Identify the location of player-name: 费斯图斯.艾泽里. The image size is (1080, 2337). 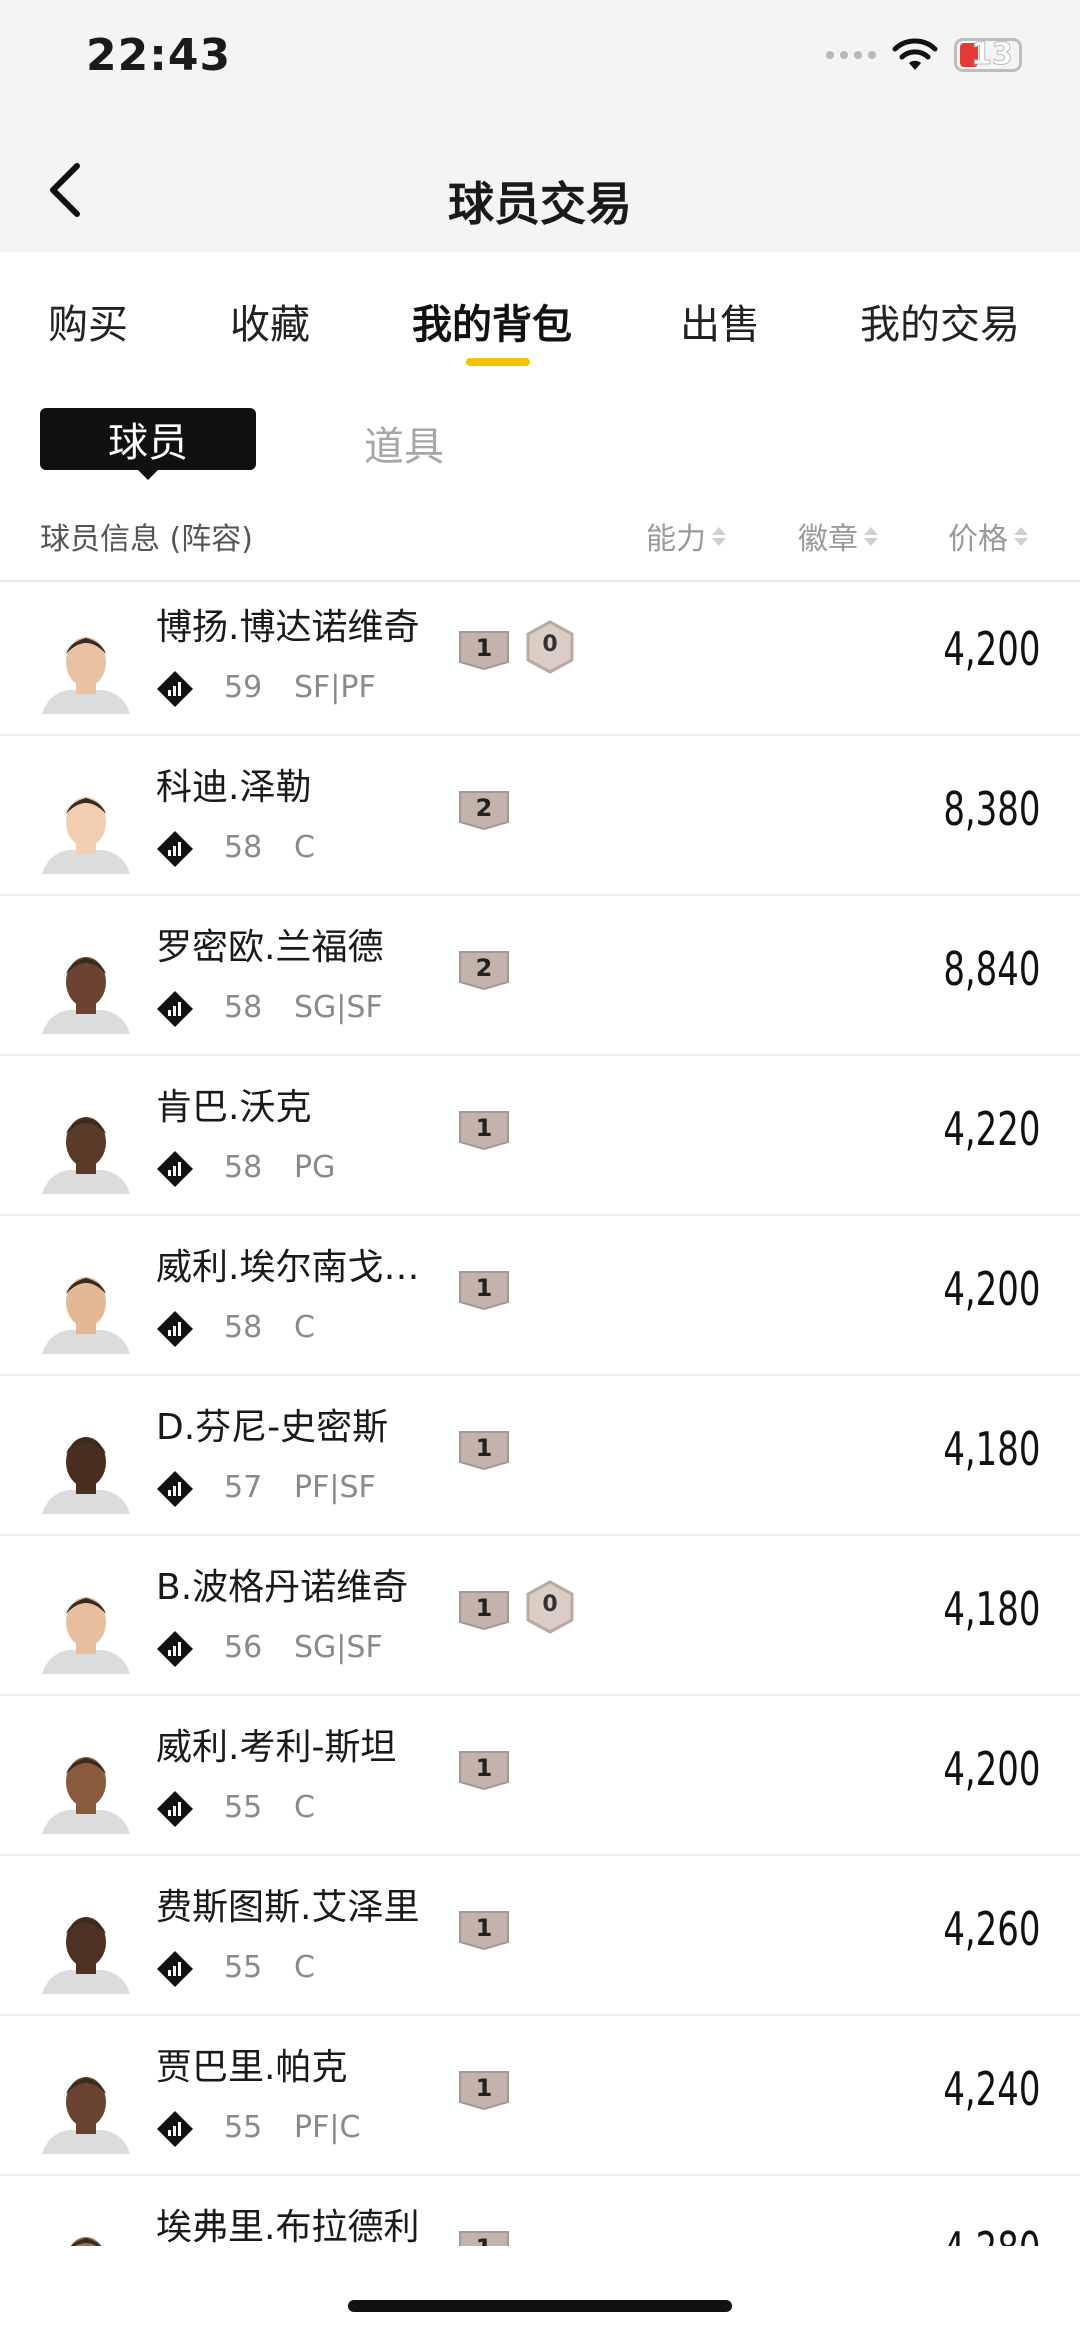
(288, 1907).